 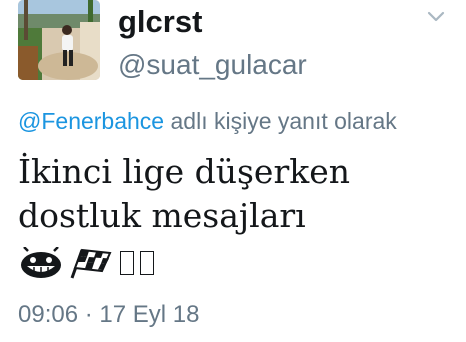 What do you see at coordinates (149, 314) in the screenshot?
I see `tweet-date: 17 Eyl 18` at bounding box center [149, 314].